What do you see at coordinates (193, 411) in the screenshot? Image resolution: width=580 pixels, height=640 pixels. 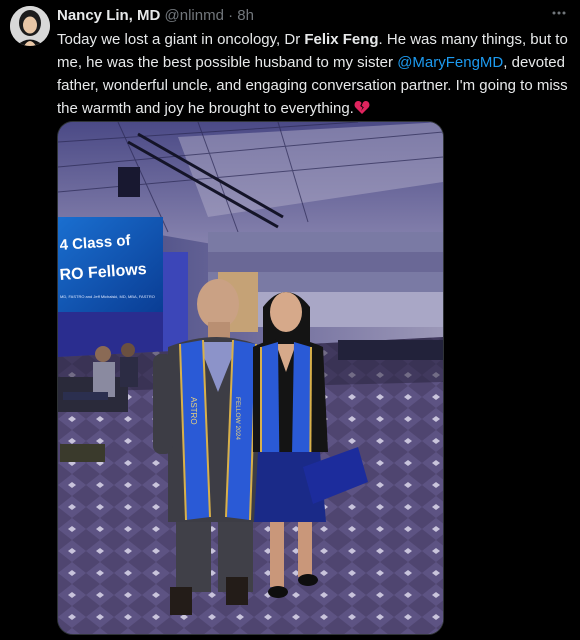 I see `stole-text-left: ASTRO` at bounding box center [193, 411].